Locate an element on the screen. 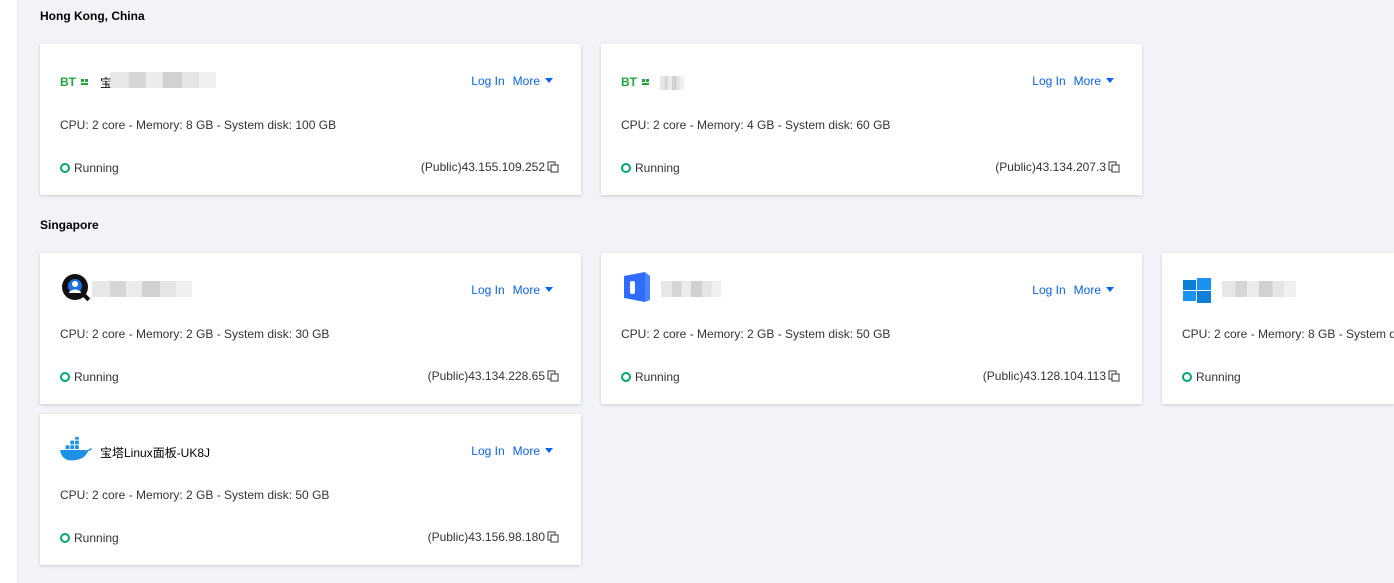 This screenshot has width=1394, height=583. blue-app-icon is located at coordinates (637, 287).